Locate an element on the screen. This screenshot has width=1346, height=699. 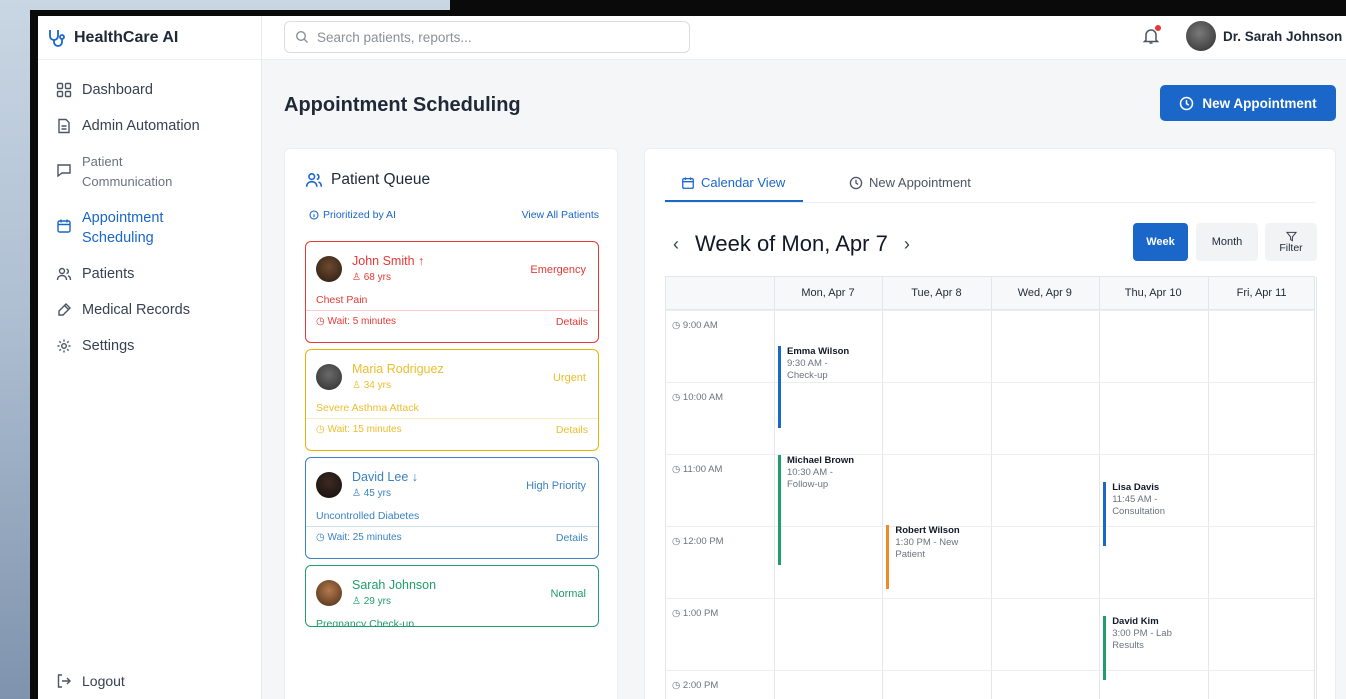
sidebar-item-appointment-scheduling: Appointment Scheduling is located at coordinates (149, 228).